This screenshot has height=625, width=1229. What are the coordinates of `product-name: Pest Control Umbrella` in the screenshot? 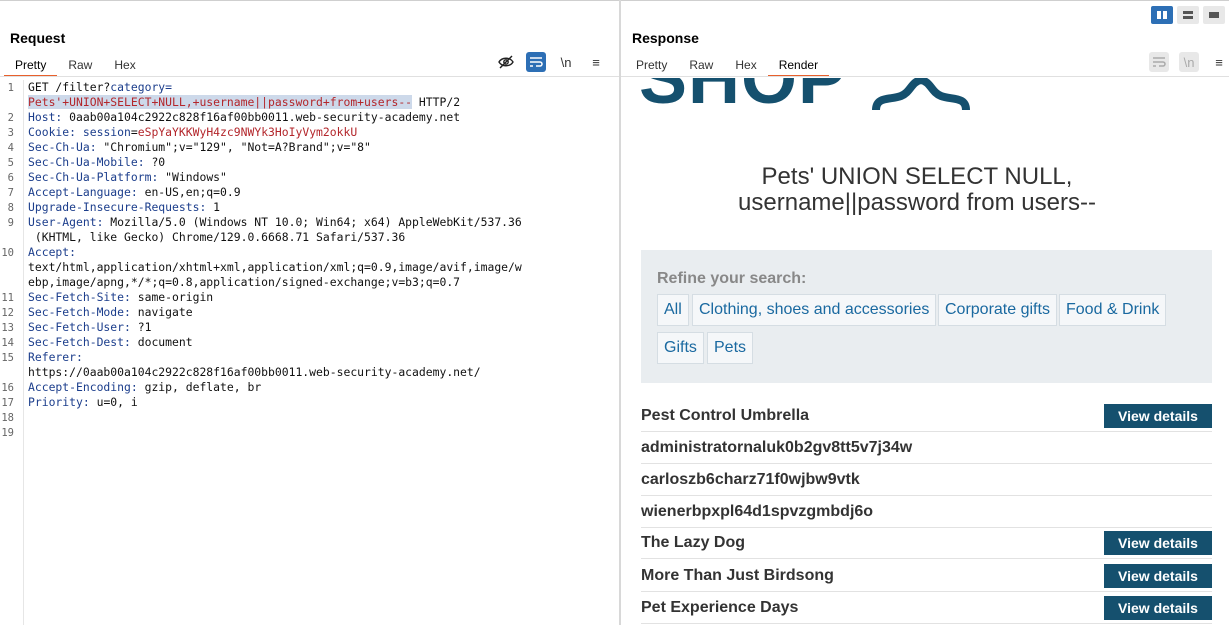 It's located at (725, 415).